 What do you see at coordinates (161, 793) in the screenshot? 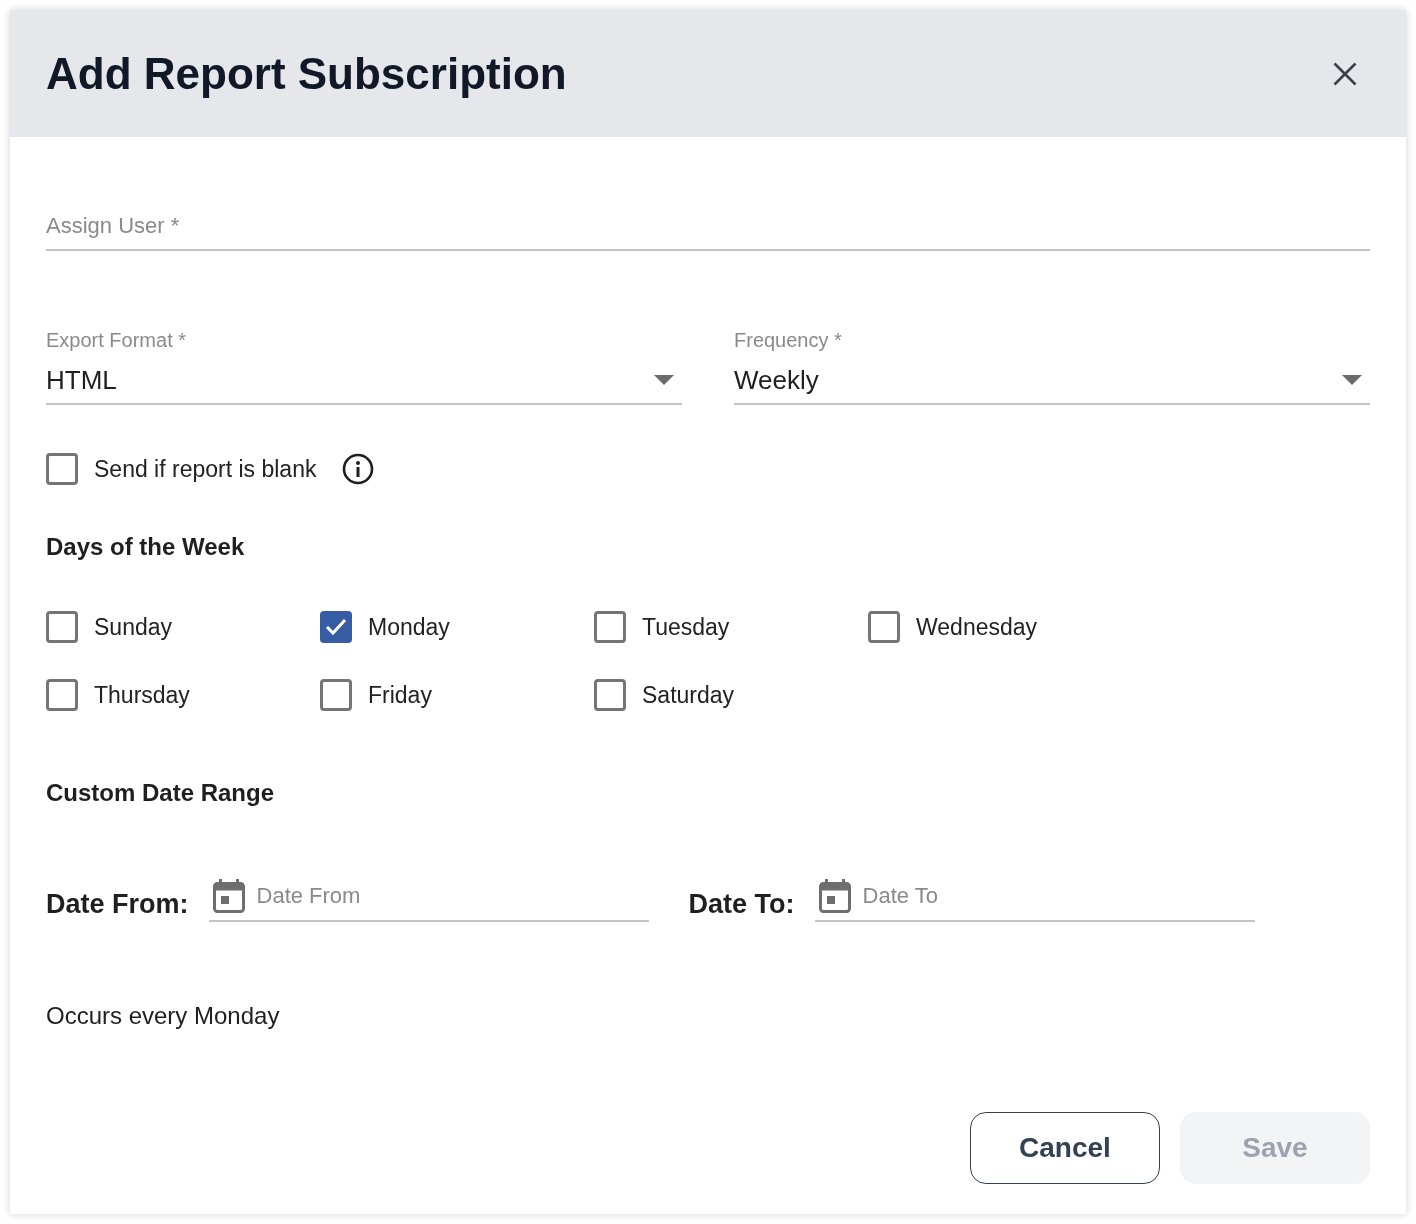
I see `section-heading: Custom Date Range` at bounding box center [161, 793].